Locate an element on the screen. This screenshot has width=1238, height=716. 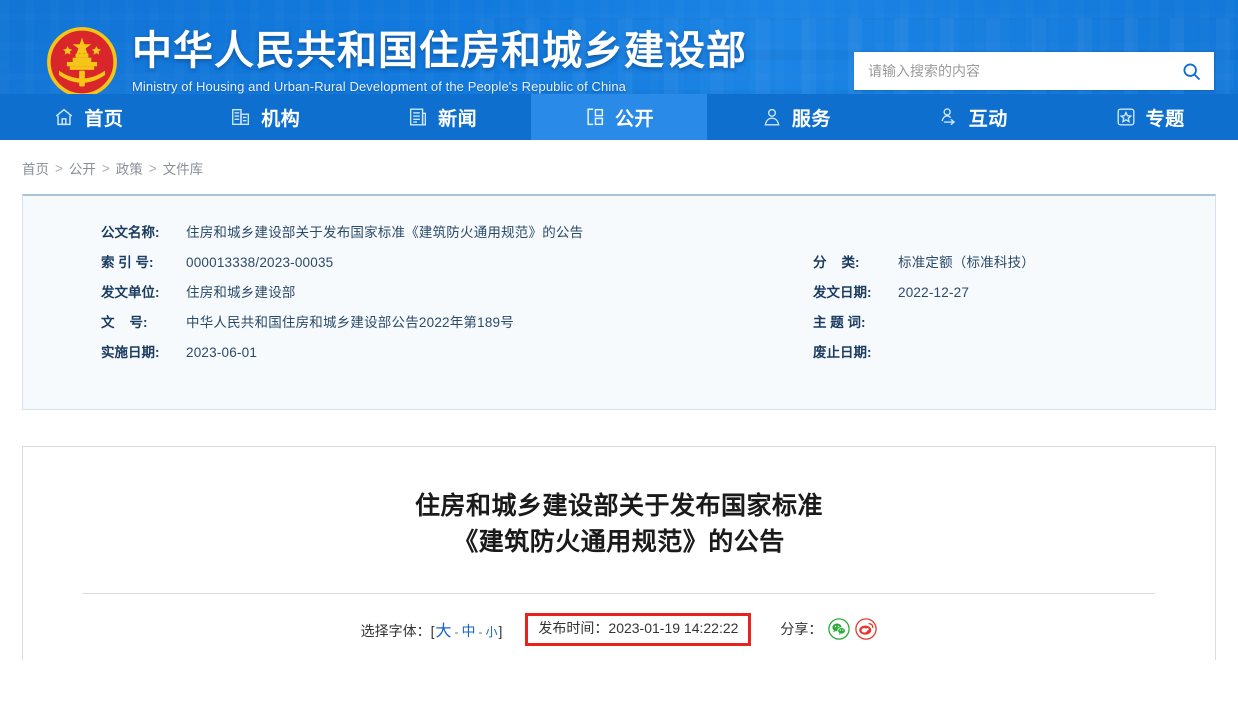
site-title-cn: 中华人民共和国住房和城乡建设部 is located at coordinates (439, 51).